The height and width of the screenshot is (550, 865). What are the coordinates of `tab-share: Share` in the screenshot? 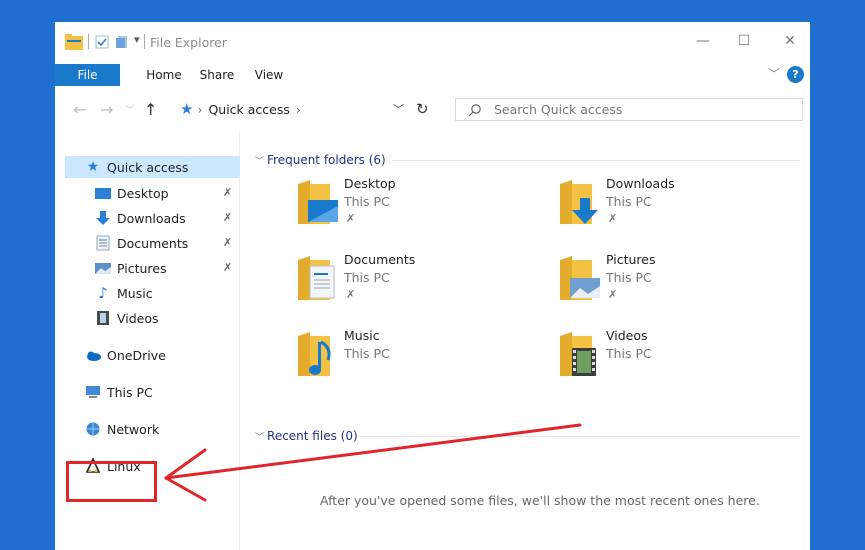 It's located at (217, 75).